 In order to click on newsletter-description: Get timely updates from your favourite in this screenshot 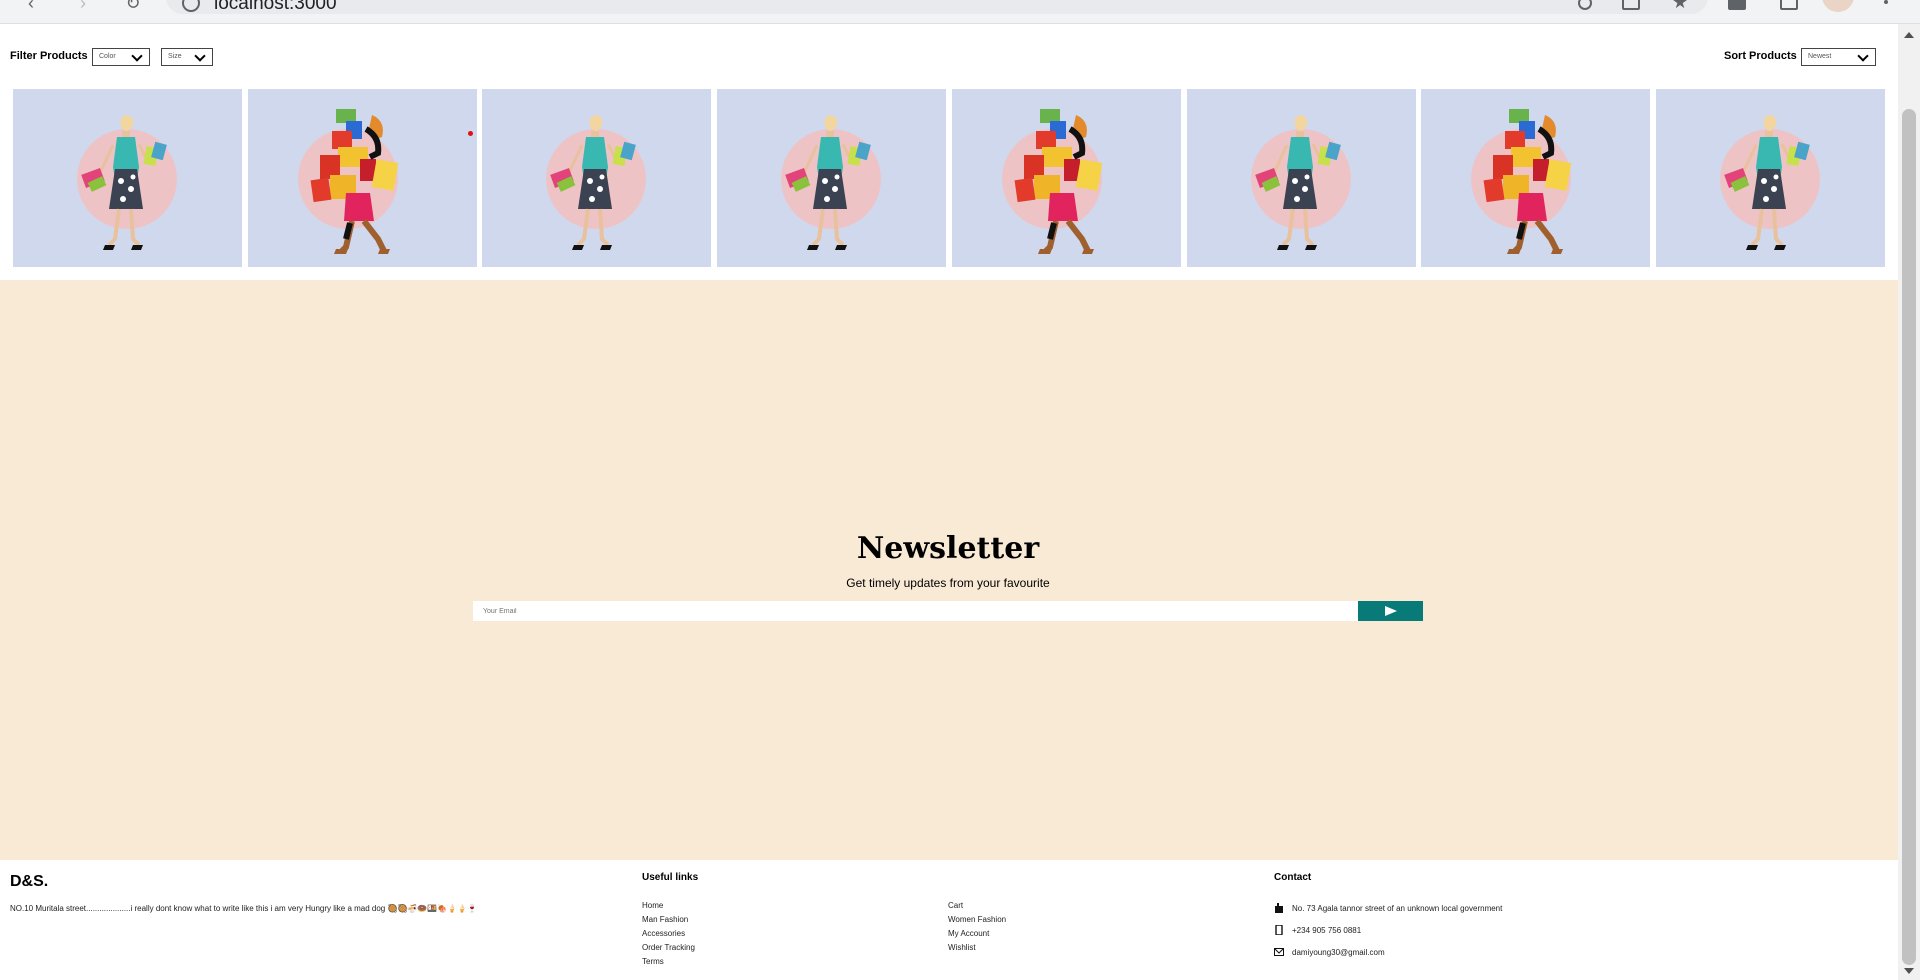, I will do `click(948, 583)`.